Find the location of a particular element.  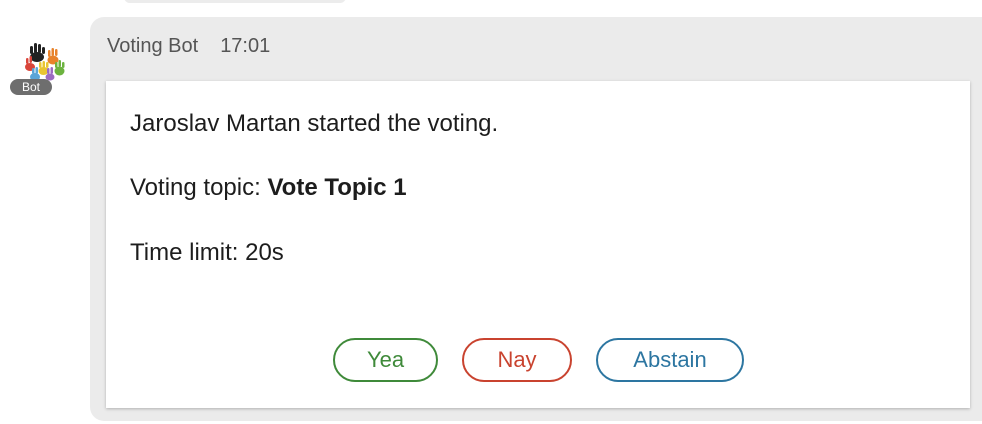

voting-announcement: Jaroslav Martan started the voting. is located at coordinates (314, 123).